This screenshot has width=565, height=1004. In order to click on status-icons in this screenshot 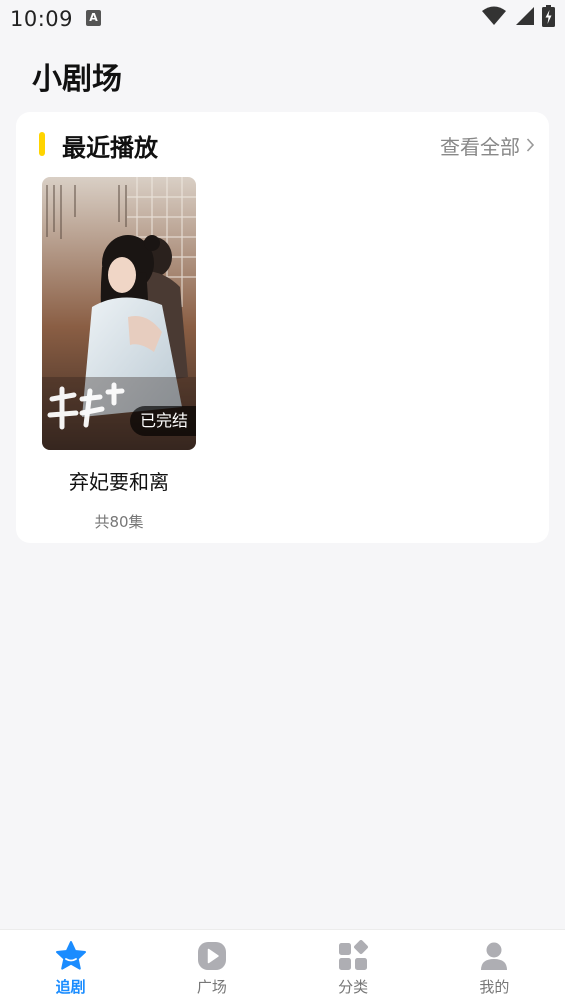, I will do `click(518, 18)`.